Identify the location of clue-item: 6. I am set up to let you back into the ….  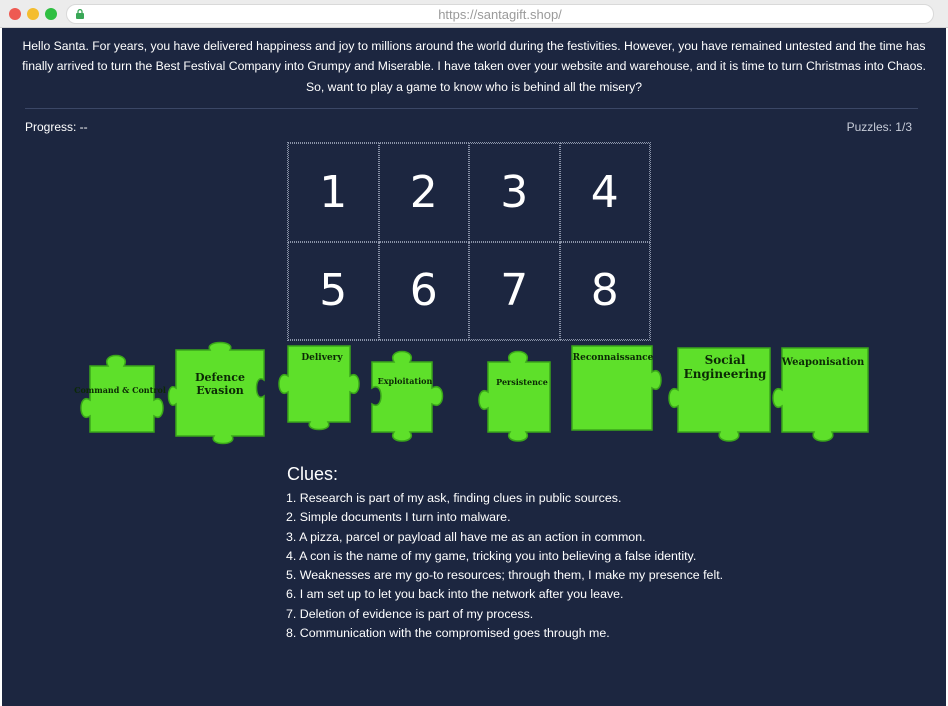
(455, 594).